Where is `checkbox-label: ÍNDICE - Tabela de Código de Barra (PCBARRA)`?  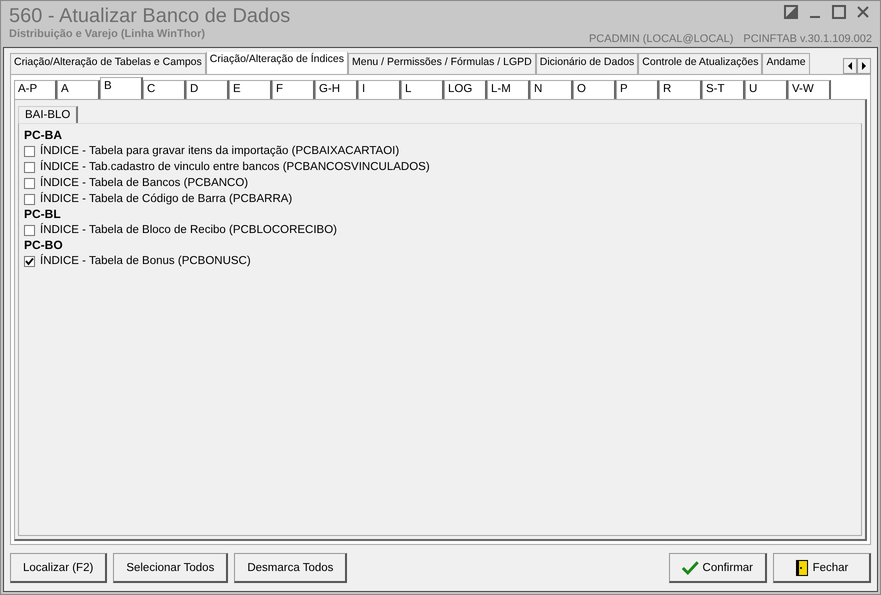
checkbox-label: ÍNDICE - Tabela de Código de Barra (PCBARRA) is located at coordinates (166, 199).